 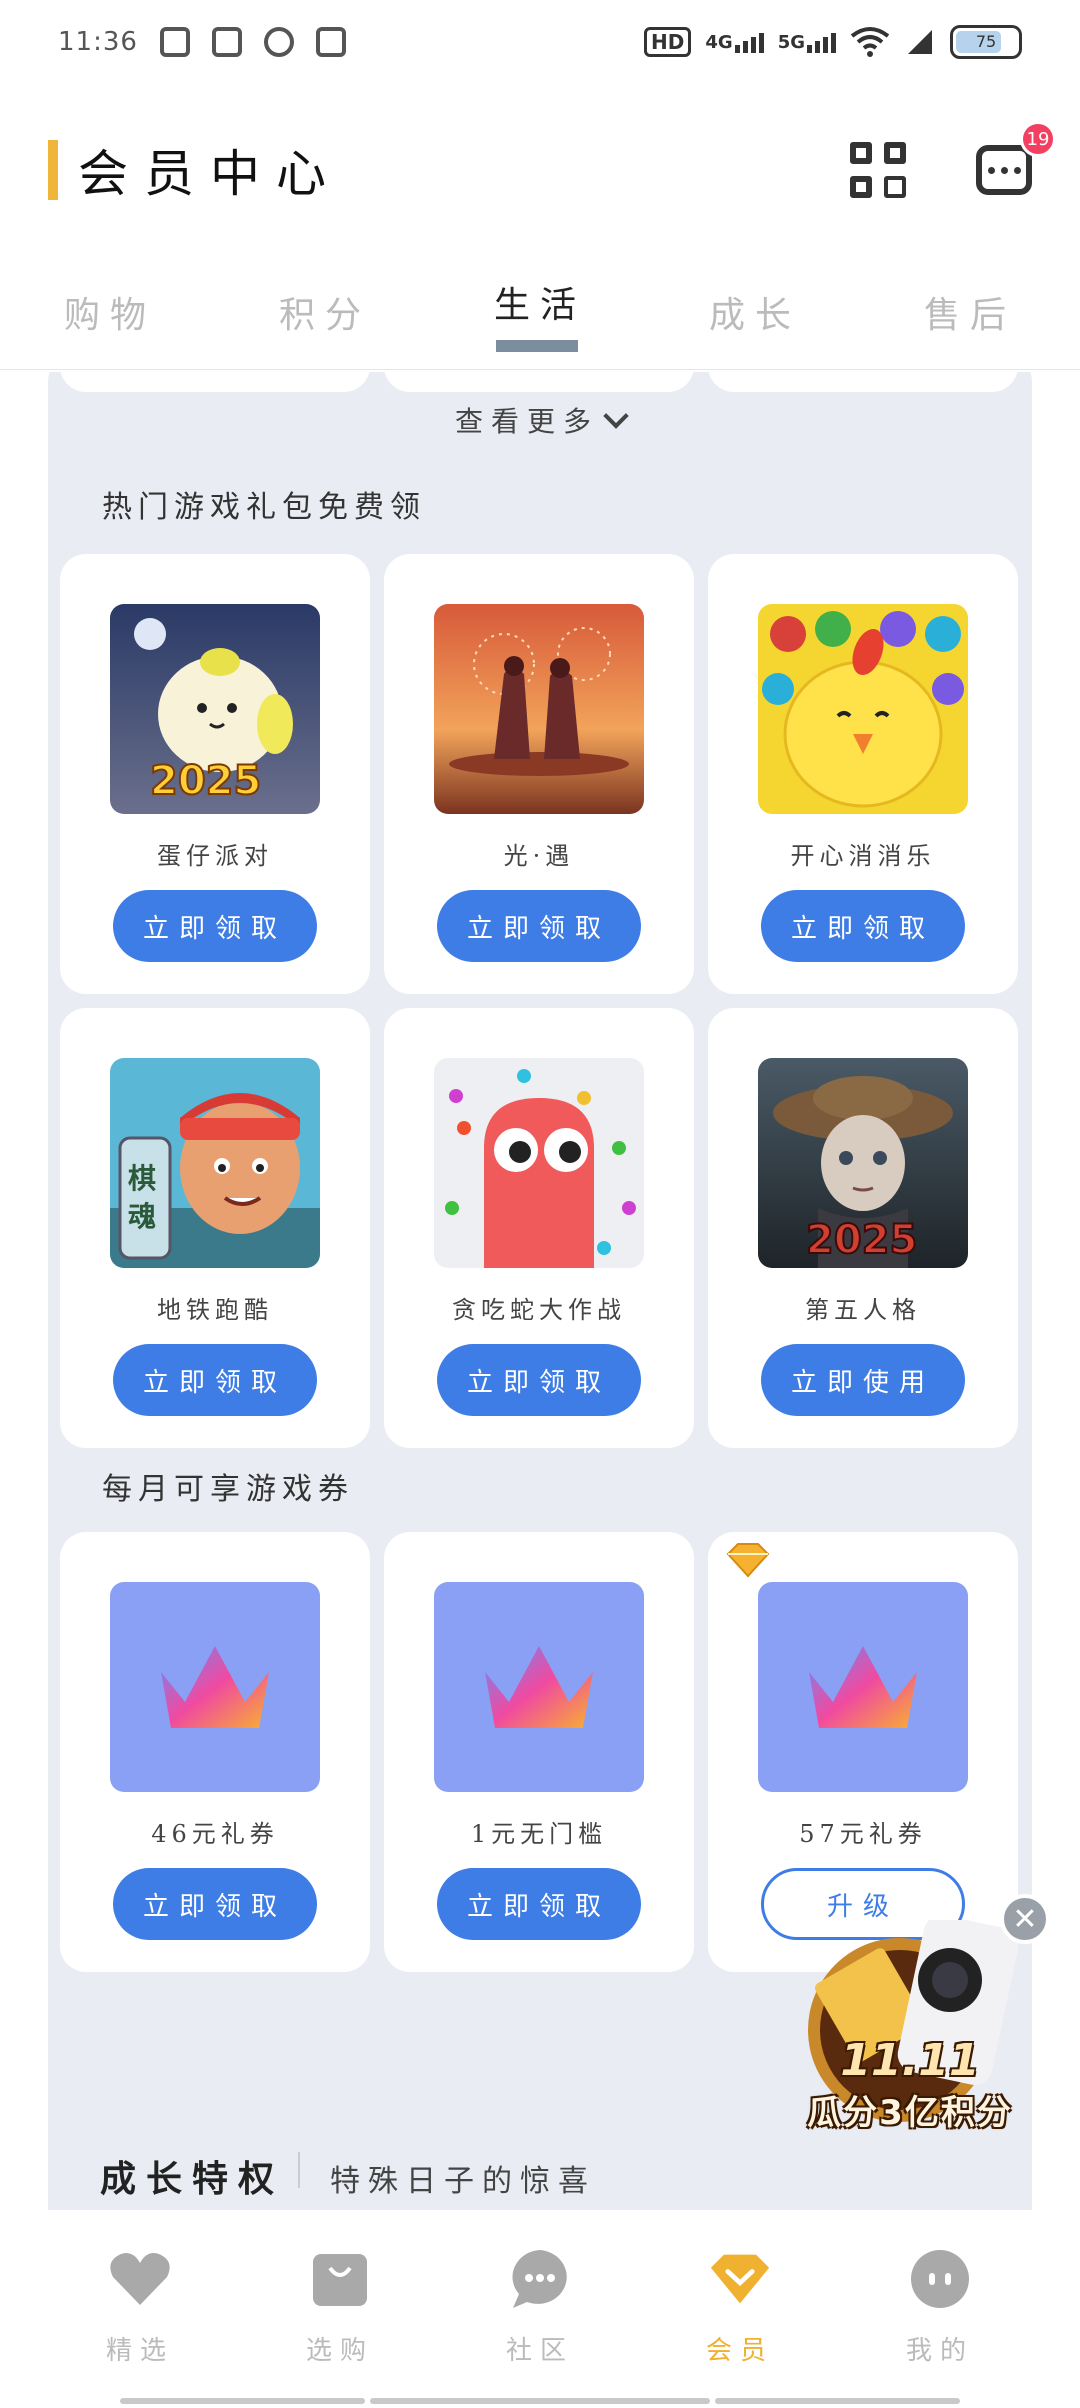 I want to click on game-name: 开心消消乐, so click(x=863, y=856).